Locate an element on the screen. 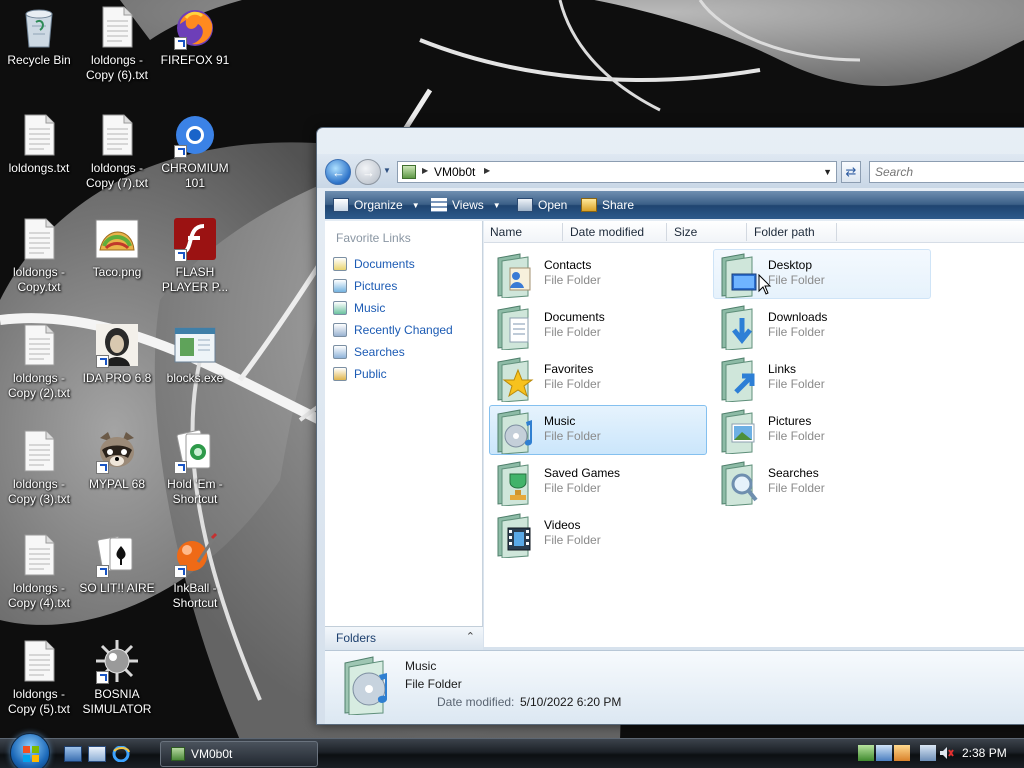 This screenshot has width=1024, height=768. desktop-icon-label: FIREFOX 91 is located at coordinates (195, 60).